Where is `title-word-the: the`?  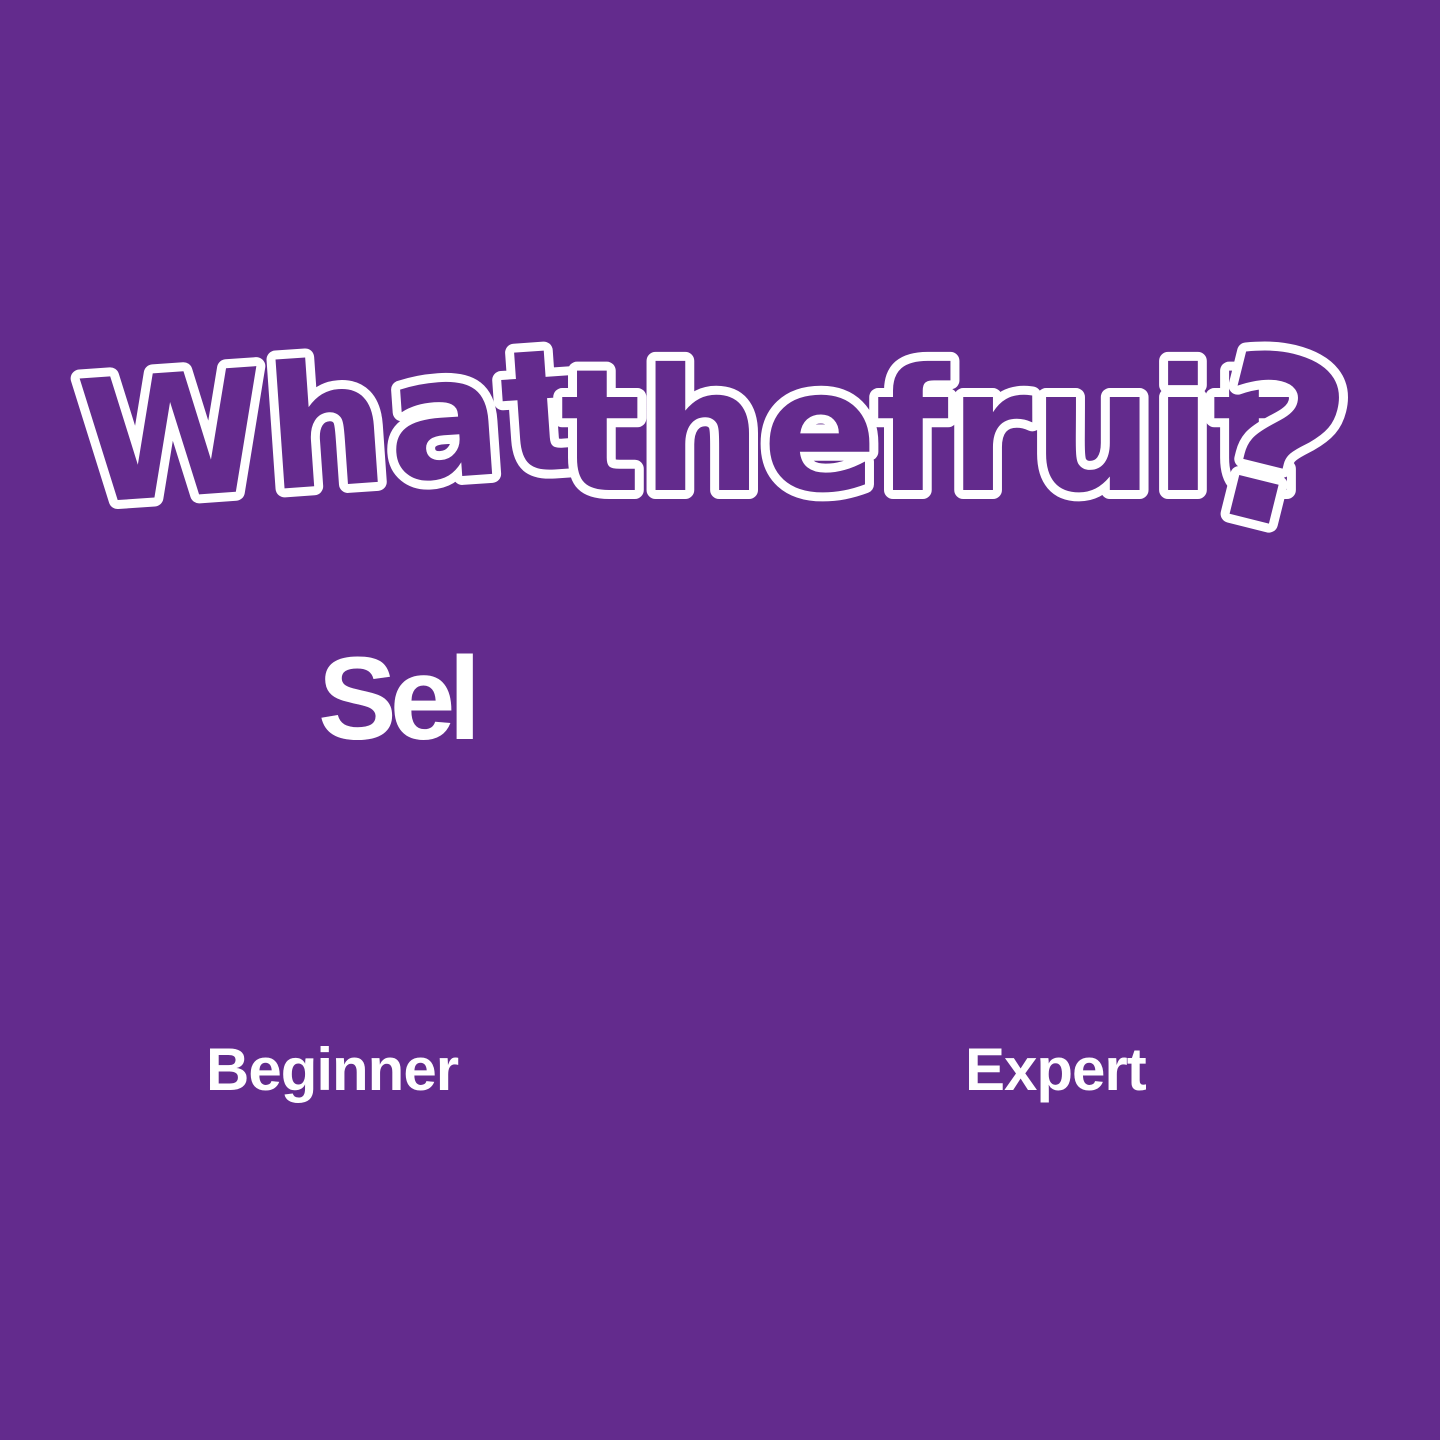 title-word-the: the is located at coordinates (719, 432).